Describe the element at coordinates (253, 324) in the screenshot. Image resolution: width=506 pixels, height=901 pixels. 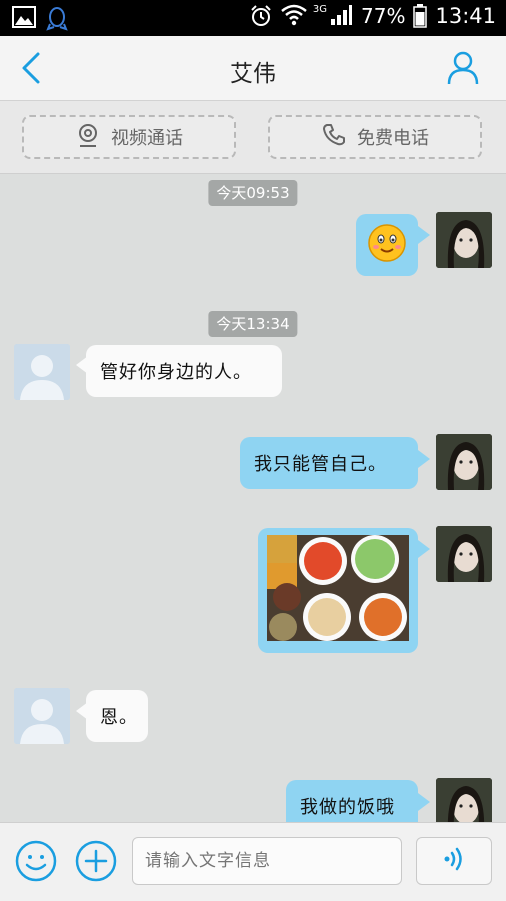
I see `timestamp: 今天13:34` at that location.